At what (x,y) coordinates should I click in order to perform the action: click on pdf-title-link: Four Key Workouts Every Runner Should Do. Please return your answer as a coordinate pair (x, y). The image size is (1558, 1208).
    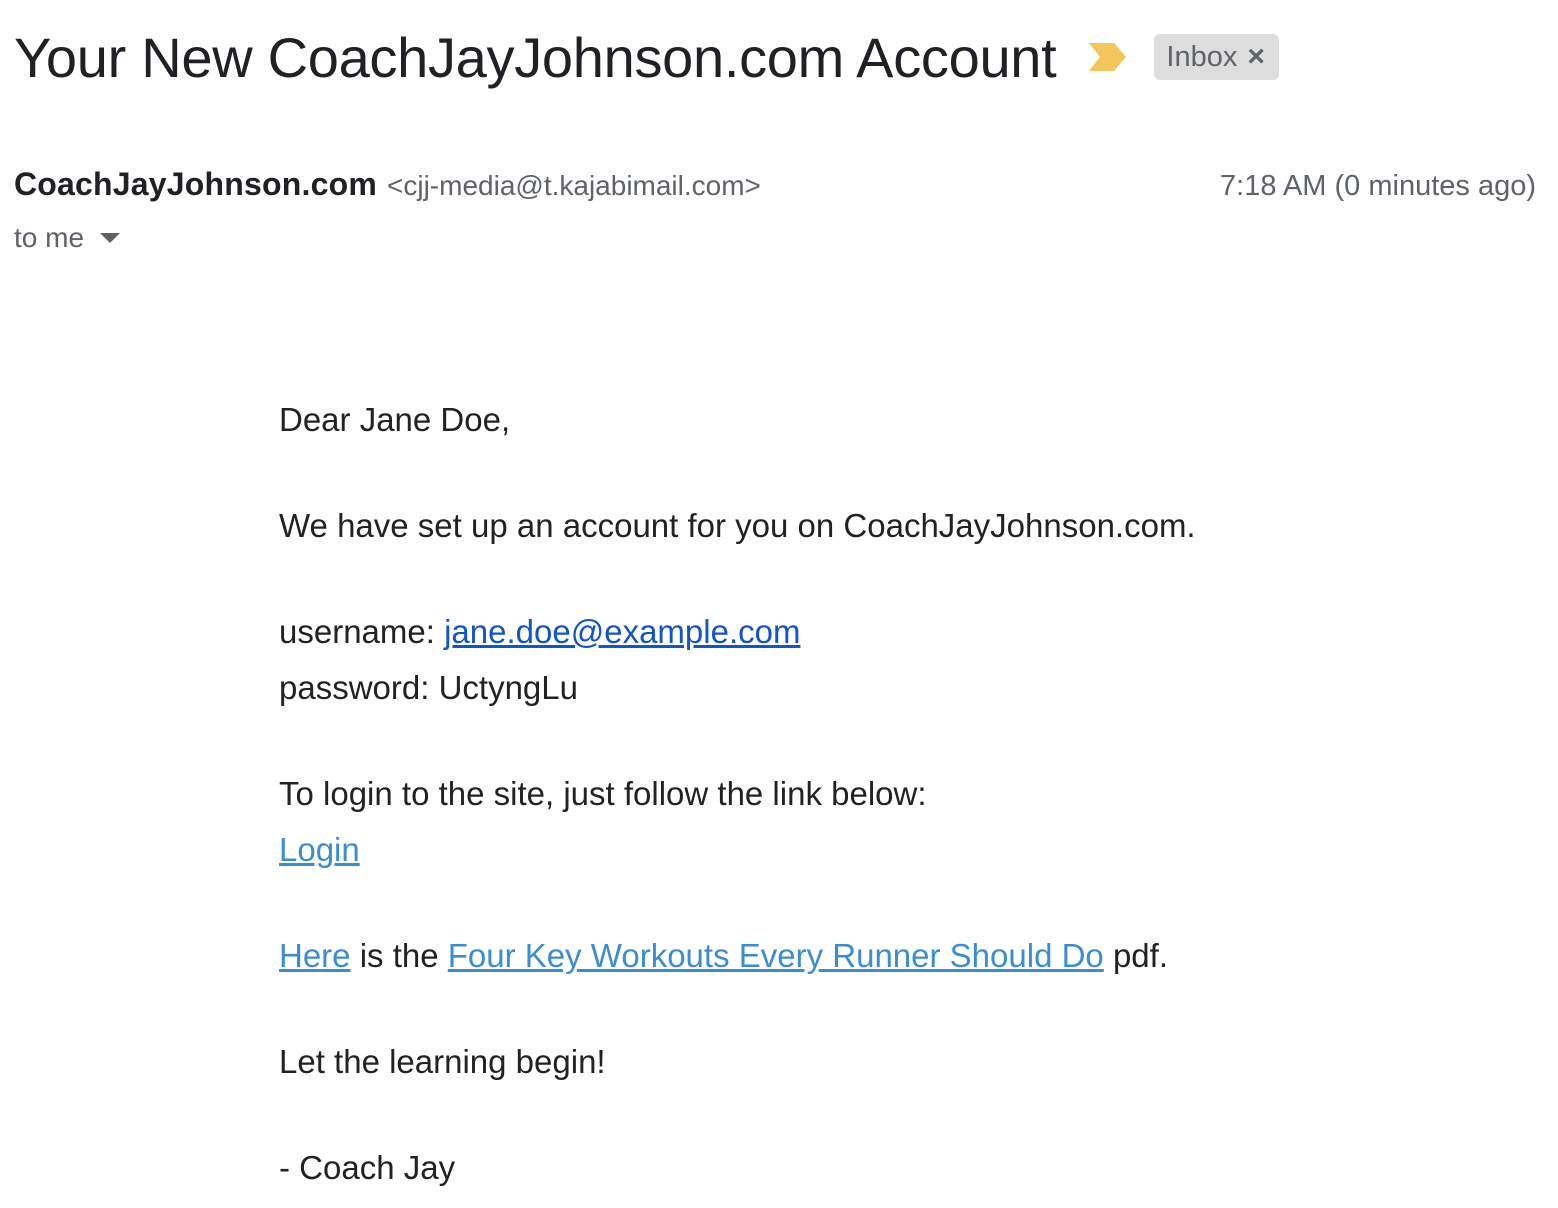
    Looking at the image, I should click on (776, 955).